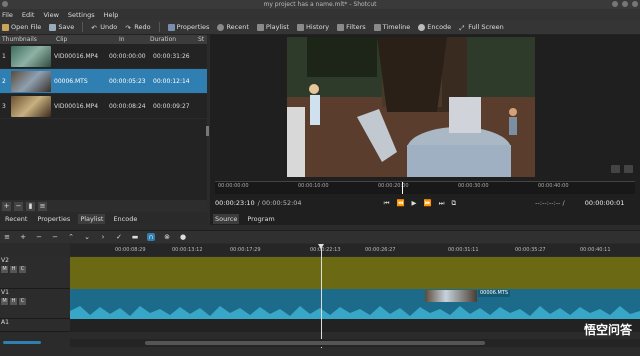  I want to click on playlist-row: 1 VID00016.MP4 00:00:00:00 00:00:31:26, so click(103, 56).